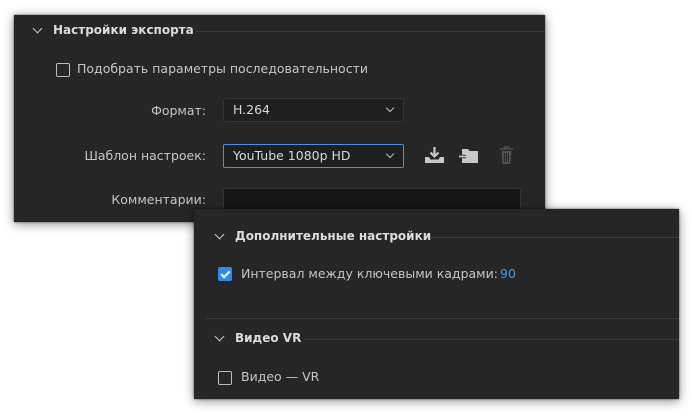 Image resolution: width=692 pixels, height=416 pixels. I want to click on keyframe-interval-label: Интервал между ключевыми кадрами:, so click(369, 273).